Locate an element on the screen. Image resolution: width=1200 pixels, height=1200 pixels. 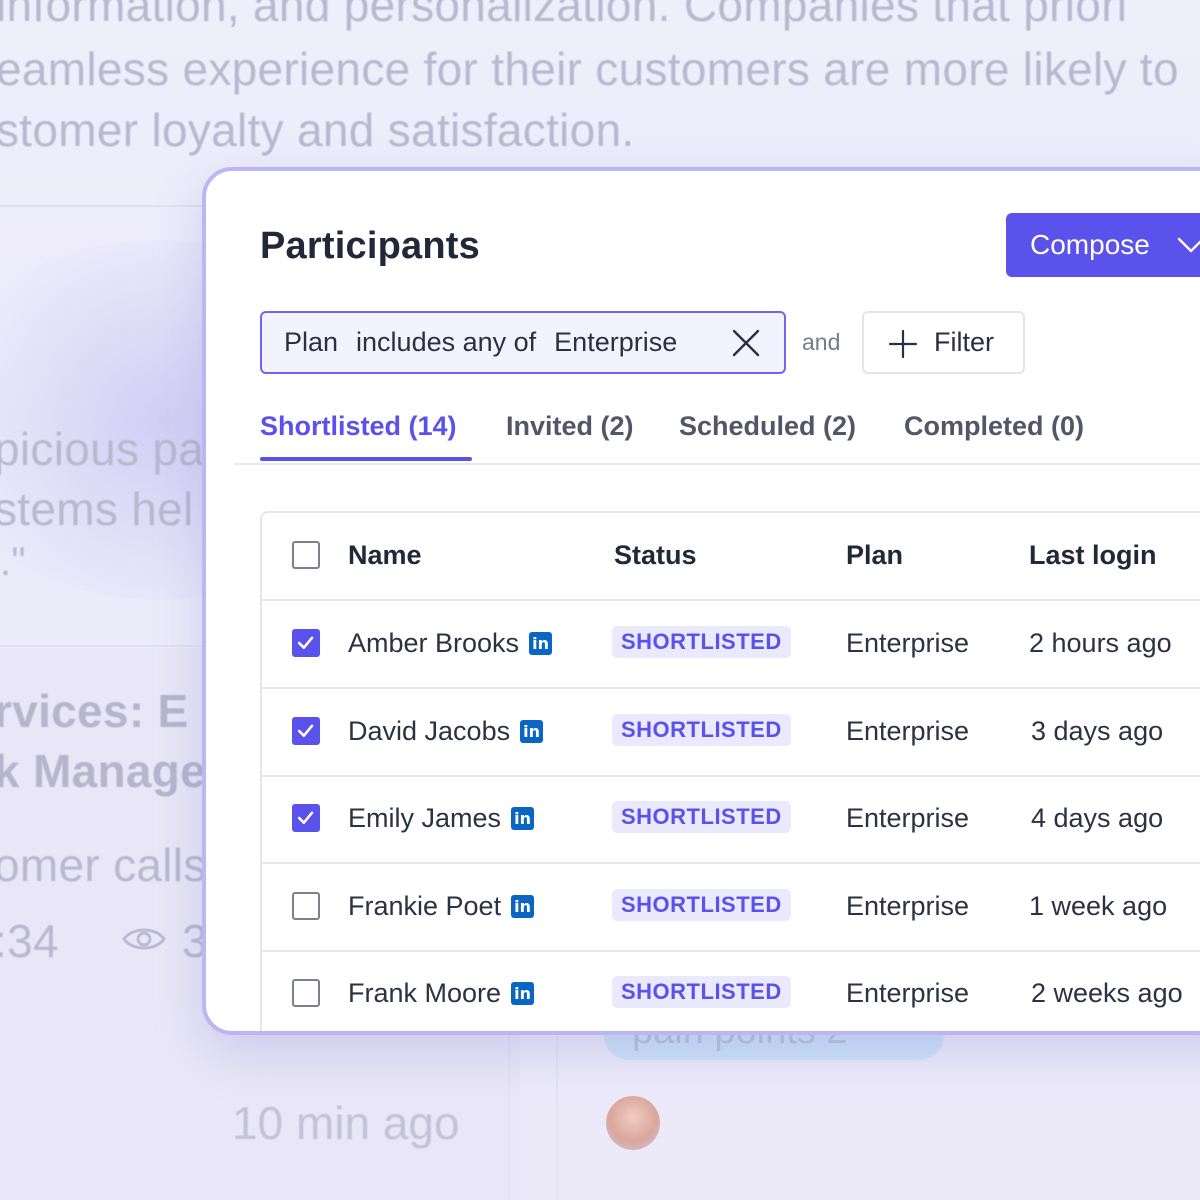
page-title: Participants is located at coordinates (370, 246).